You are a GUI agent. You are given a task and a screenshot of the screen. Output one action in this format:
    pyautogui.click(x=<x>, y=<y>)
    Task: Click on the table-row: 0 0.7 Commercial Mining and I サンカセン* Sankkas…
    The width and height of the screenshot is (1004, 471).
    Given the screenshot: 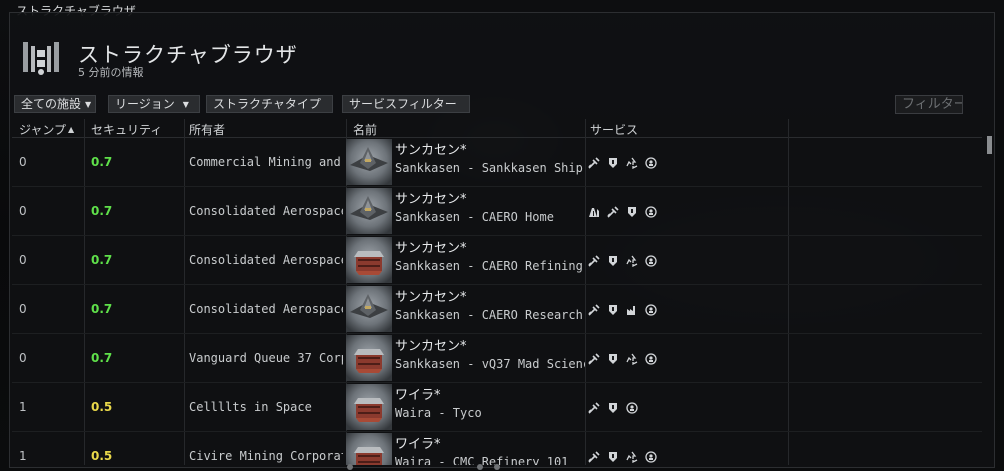 What is the action you would take?
    pyautogui.click(x=497, y=162)
    